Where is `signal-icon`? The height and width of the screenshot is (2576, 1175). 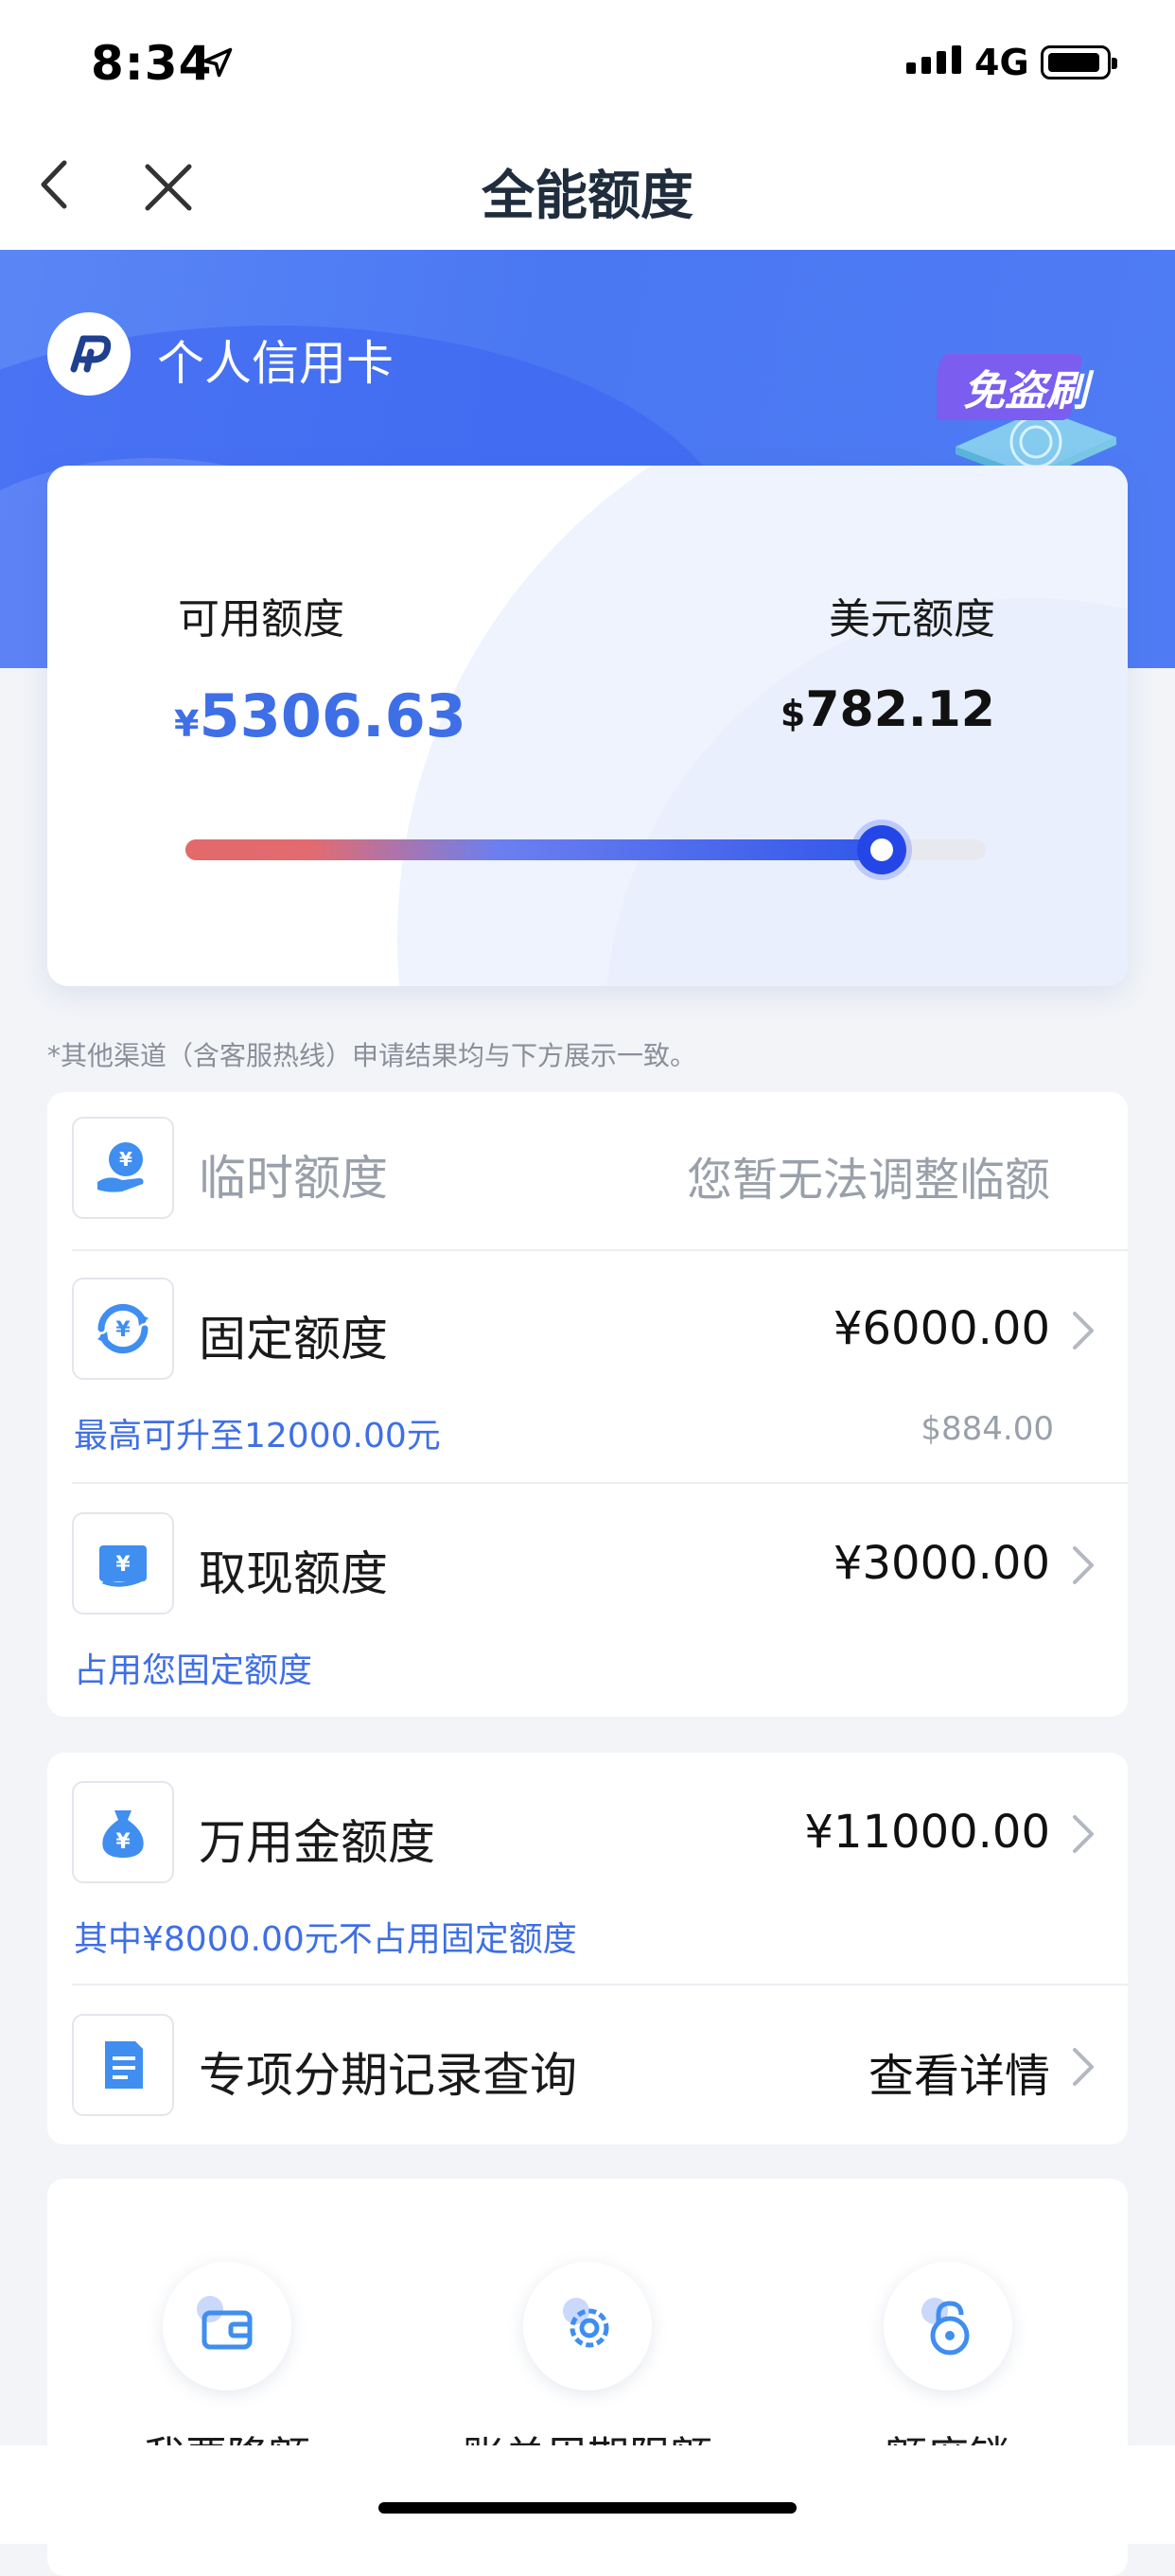
signal-icon is located at coordinates (933, 59).